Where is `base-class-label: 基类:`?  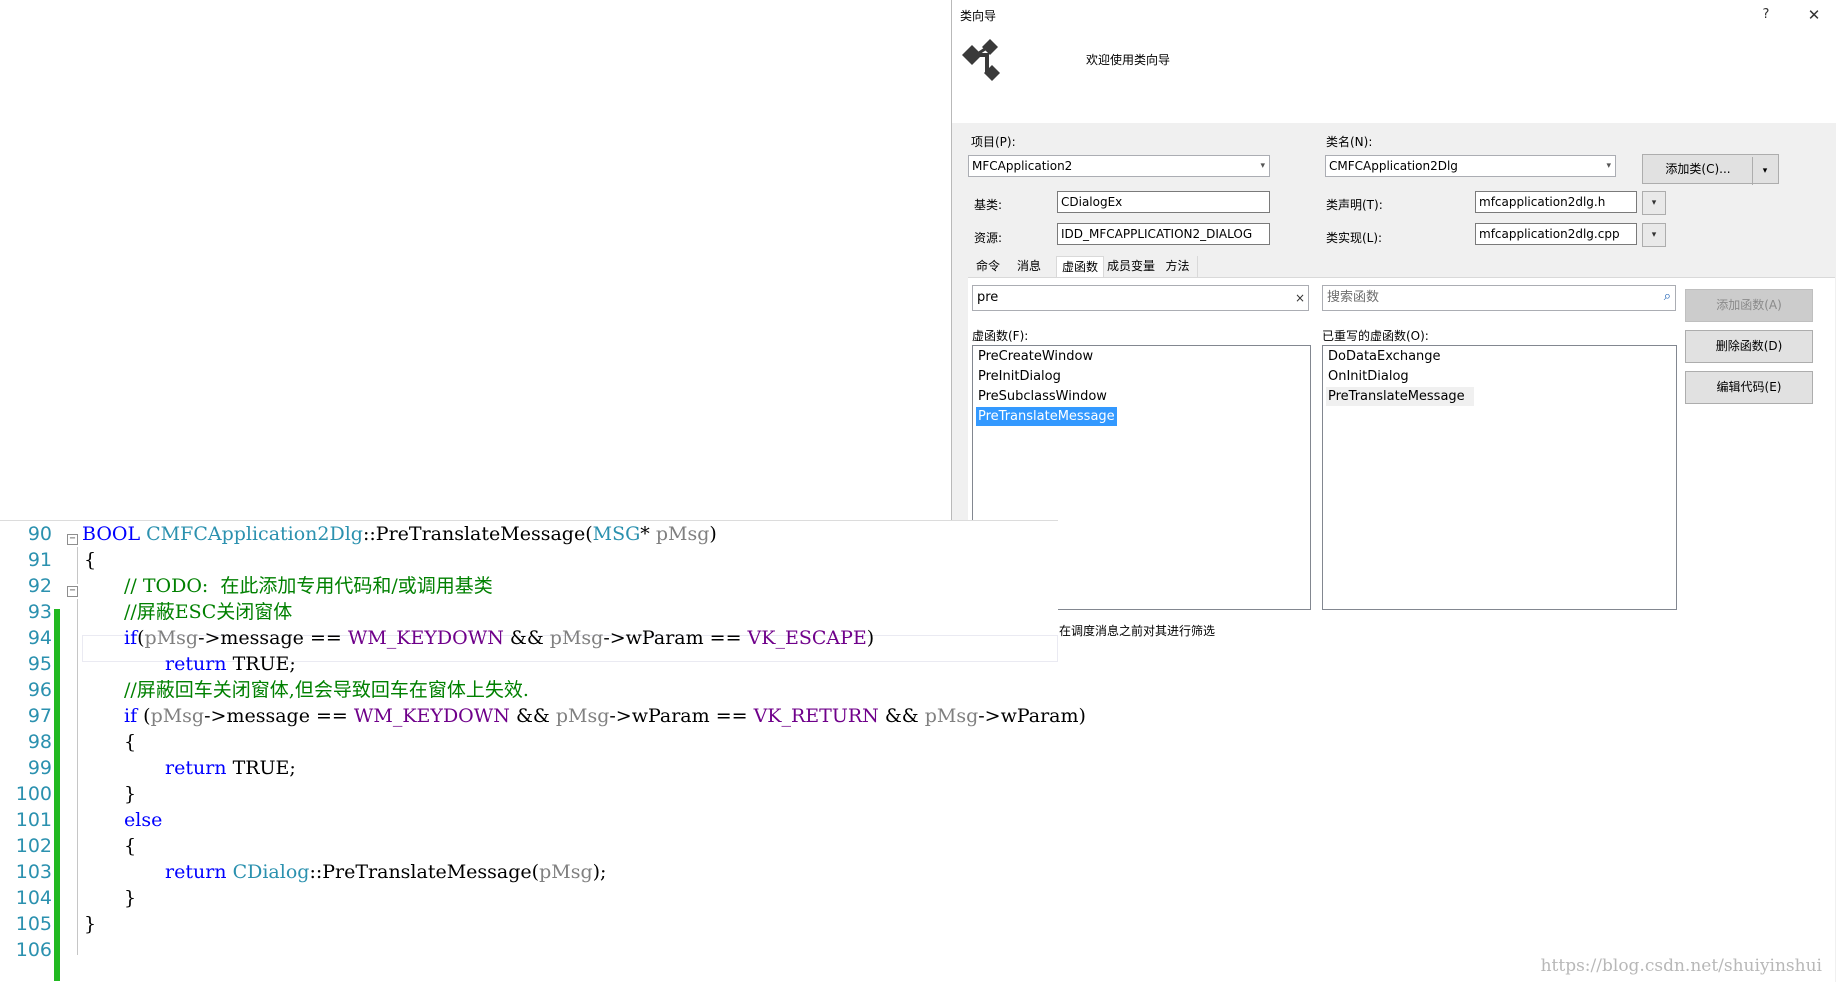
base-class-label: 基类: is located at coordinates (988, 205).